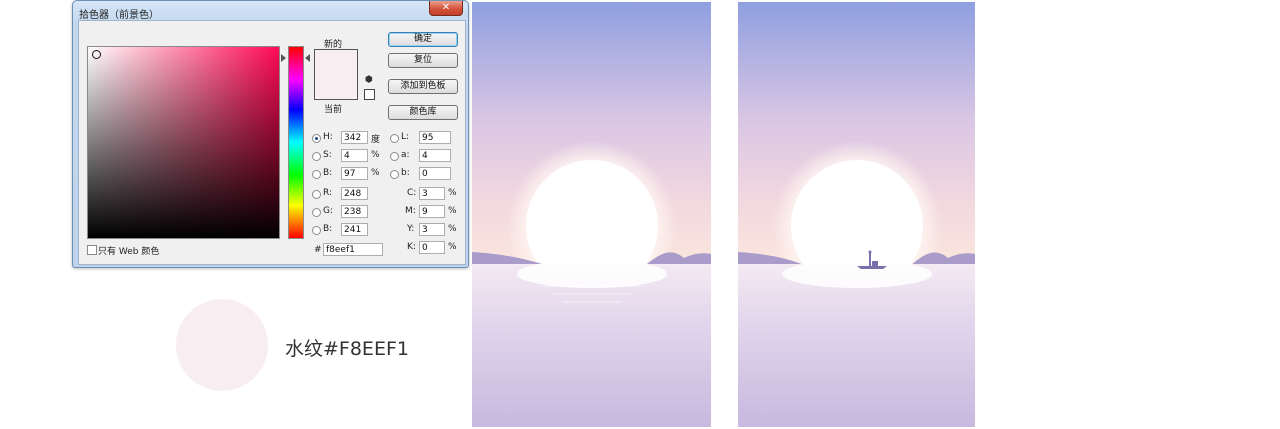  Describe the element at coordinates (328, 229) in the screenshot. I see `blue-label: B:` at that location.